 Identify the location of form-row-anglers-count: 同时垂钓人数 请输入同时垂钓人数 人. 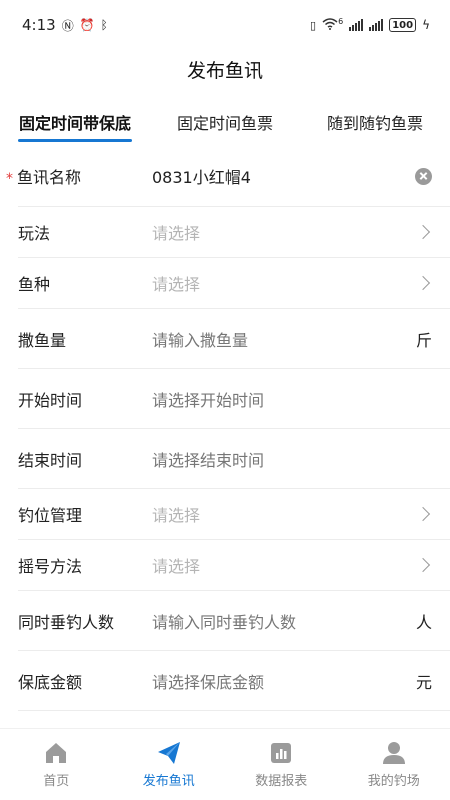
(234, 621).